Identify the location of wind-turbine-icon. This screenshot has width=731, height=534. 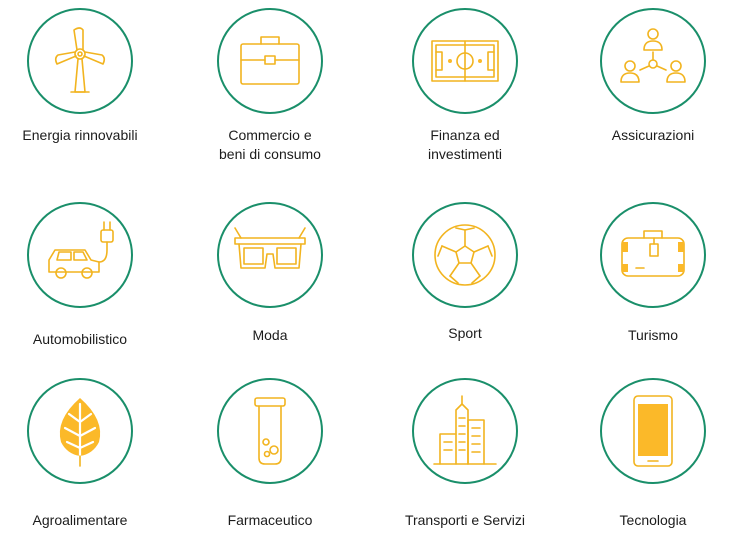
(80, 60).